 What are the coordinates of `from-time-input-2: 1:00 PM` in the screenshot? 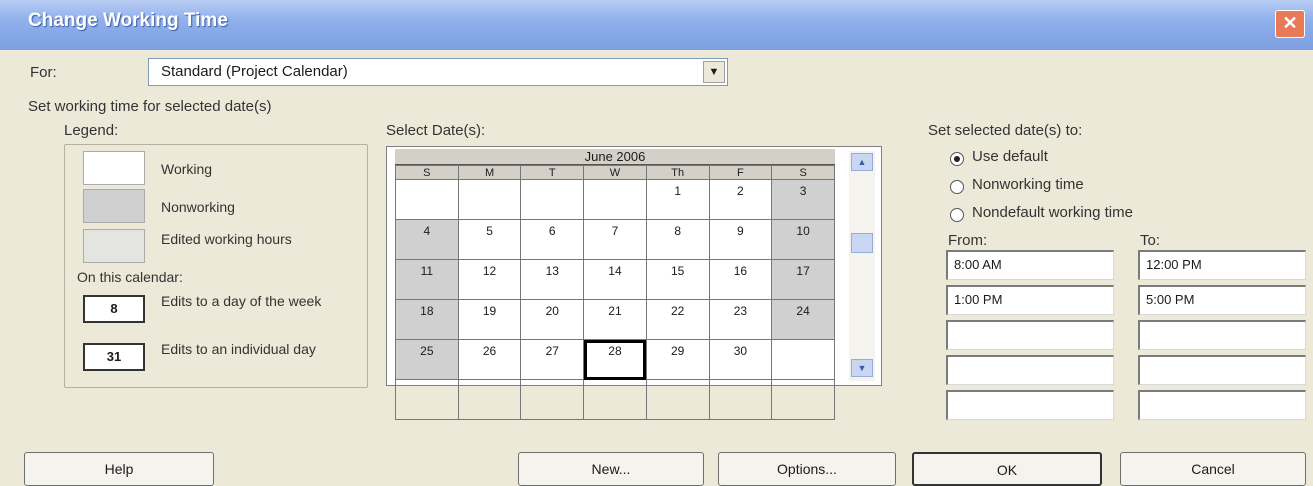 It's located at (1030, 300).